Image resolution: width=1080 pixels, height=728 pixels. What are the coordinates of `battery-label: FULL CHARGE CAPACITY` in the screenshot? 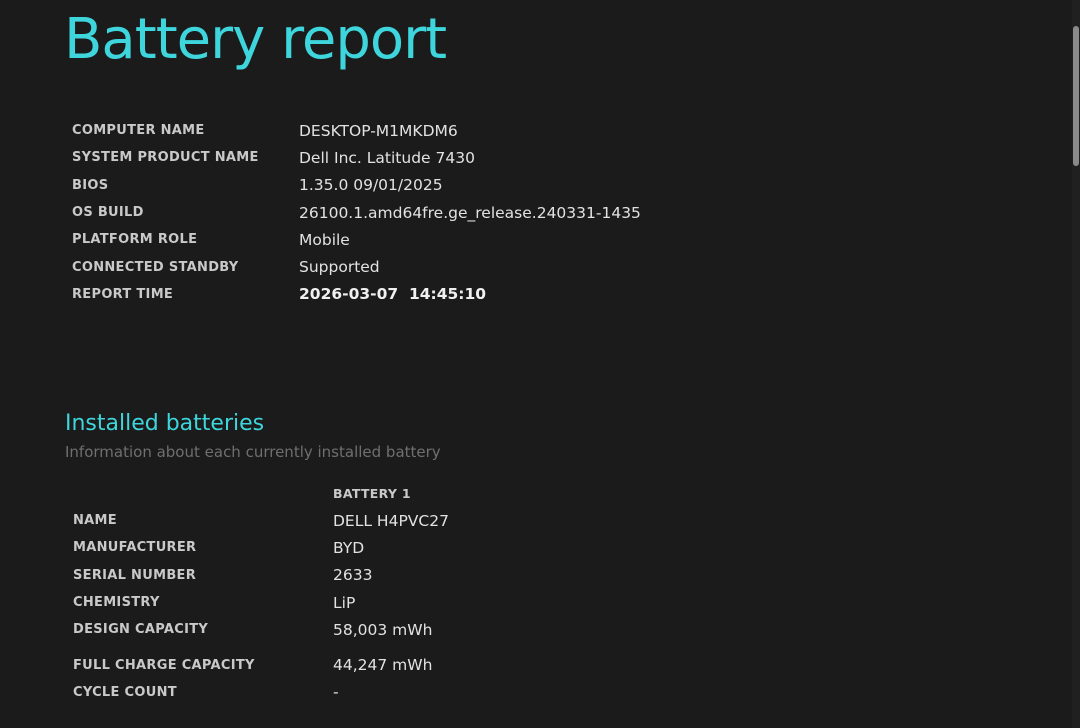 It's located at (164, 665).